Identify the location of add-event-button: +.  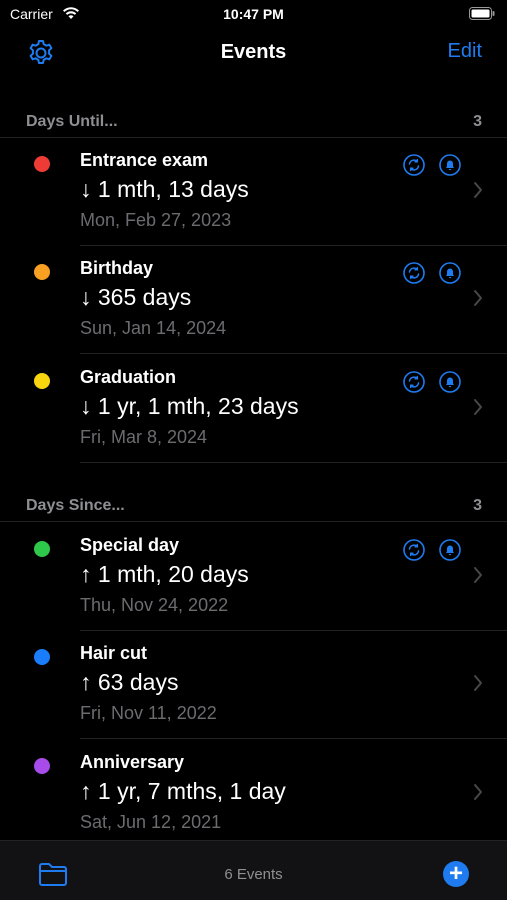
(456, 874).